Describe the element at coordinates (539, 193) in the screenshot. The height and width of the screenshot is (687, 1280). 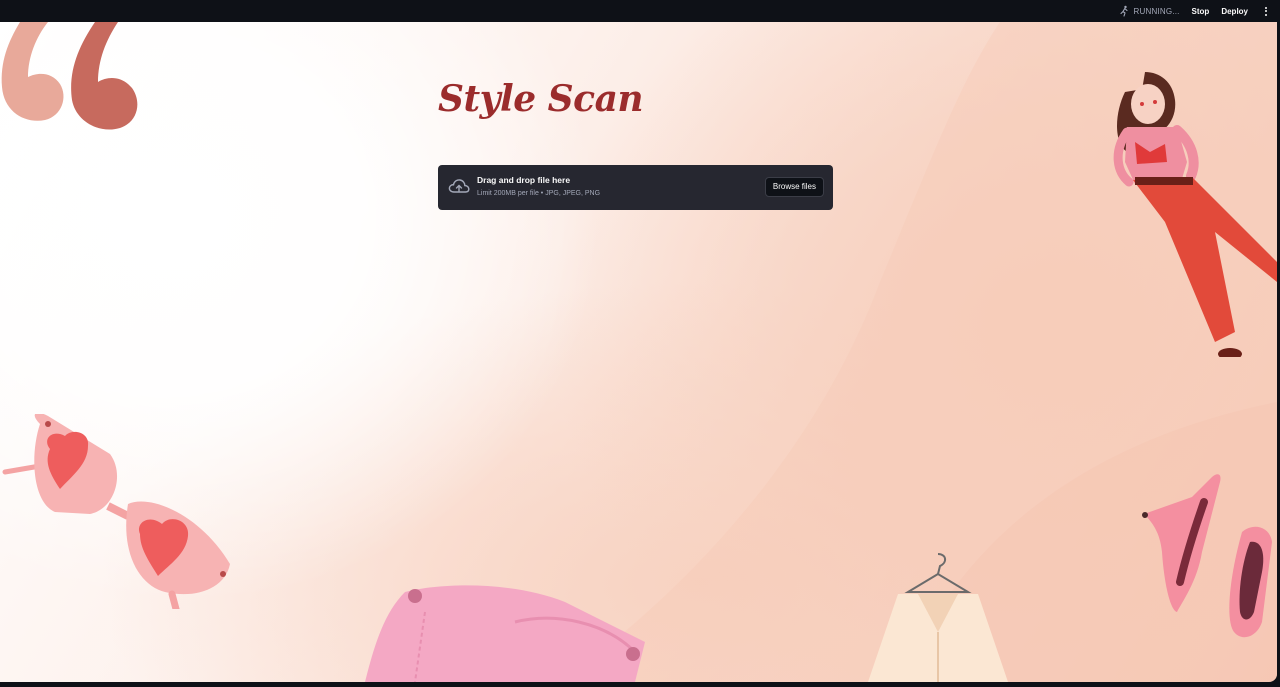
I see `dropzone-limit-text: Limit 200MB per file • JPG, JPEG, PNG` at that location.